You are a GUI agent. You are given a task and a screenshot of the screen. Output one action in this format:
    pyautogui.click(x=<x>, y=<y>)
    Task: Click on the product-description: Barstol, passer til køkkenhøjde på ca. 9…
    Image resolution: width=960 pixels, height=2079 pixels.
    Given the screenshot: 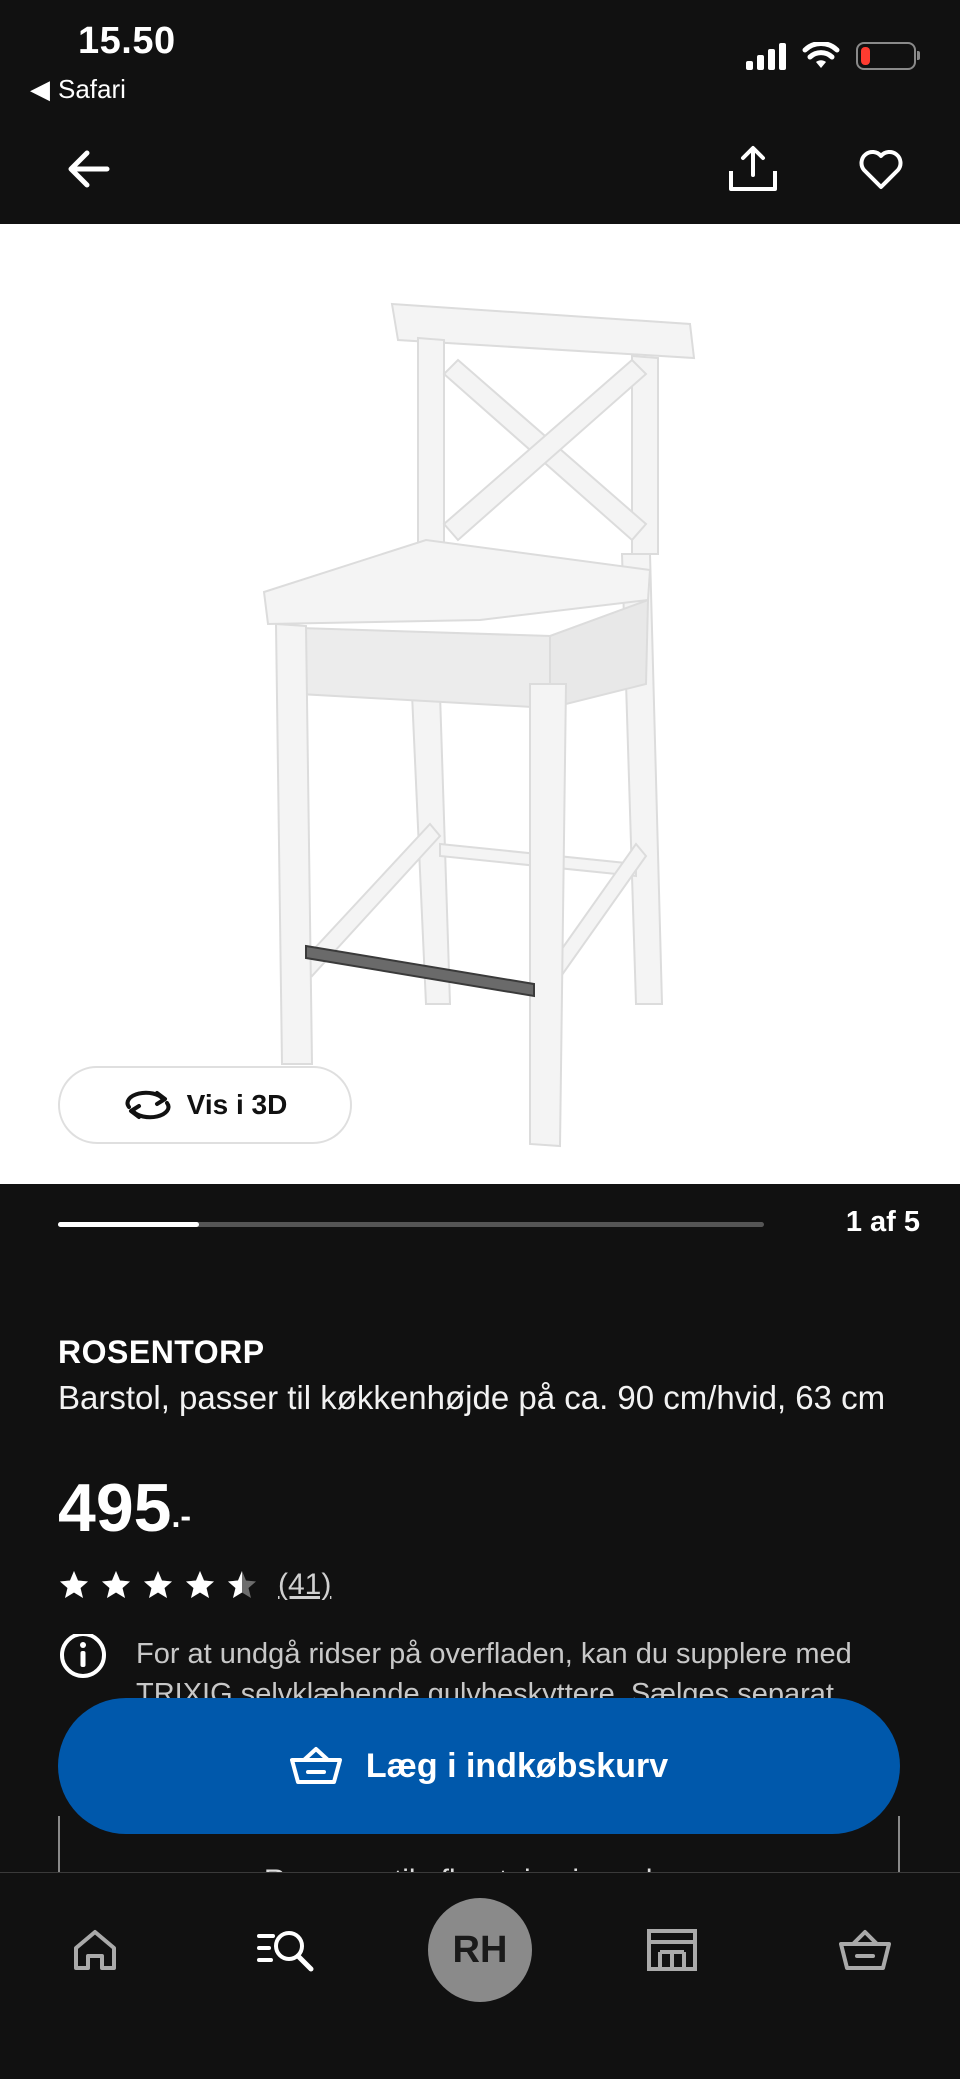 What is the action you would take?
    pyautogui.click(x=472, y=1397)
    